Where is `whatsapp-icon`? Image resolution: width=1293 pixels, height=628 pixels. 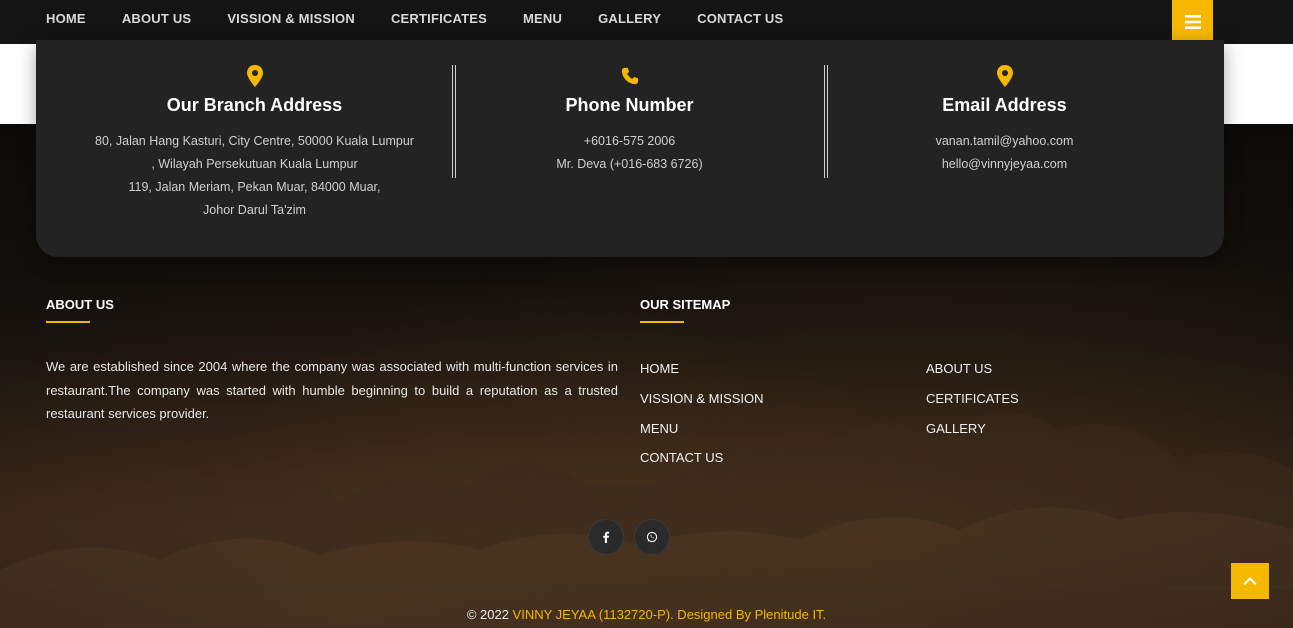
whatsapp-icon is located at coordinates (652, 537).